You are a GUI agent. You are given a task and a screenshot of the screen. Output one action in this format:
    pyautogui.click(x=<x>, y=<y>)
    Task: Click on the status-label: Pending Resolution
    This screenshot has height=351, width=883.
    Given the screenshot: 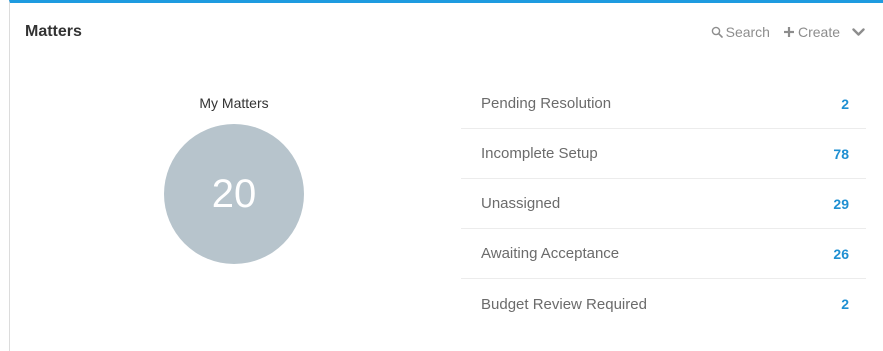 What is the action you would take?
    pyautogui.click(x=546, y=103)
    